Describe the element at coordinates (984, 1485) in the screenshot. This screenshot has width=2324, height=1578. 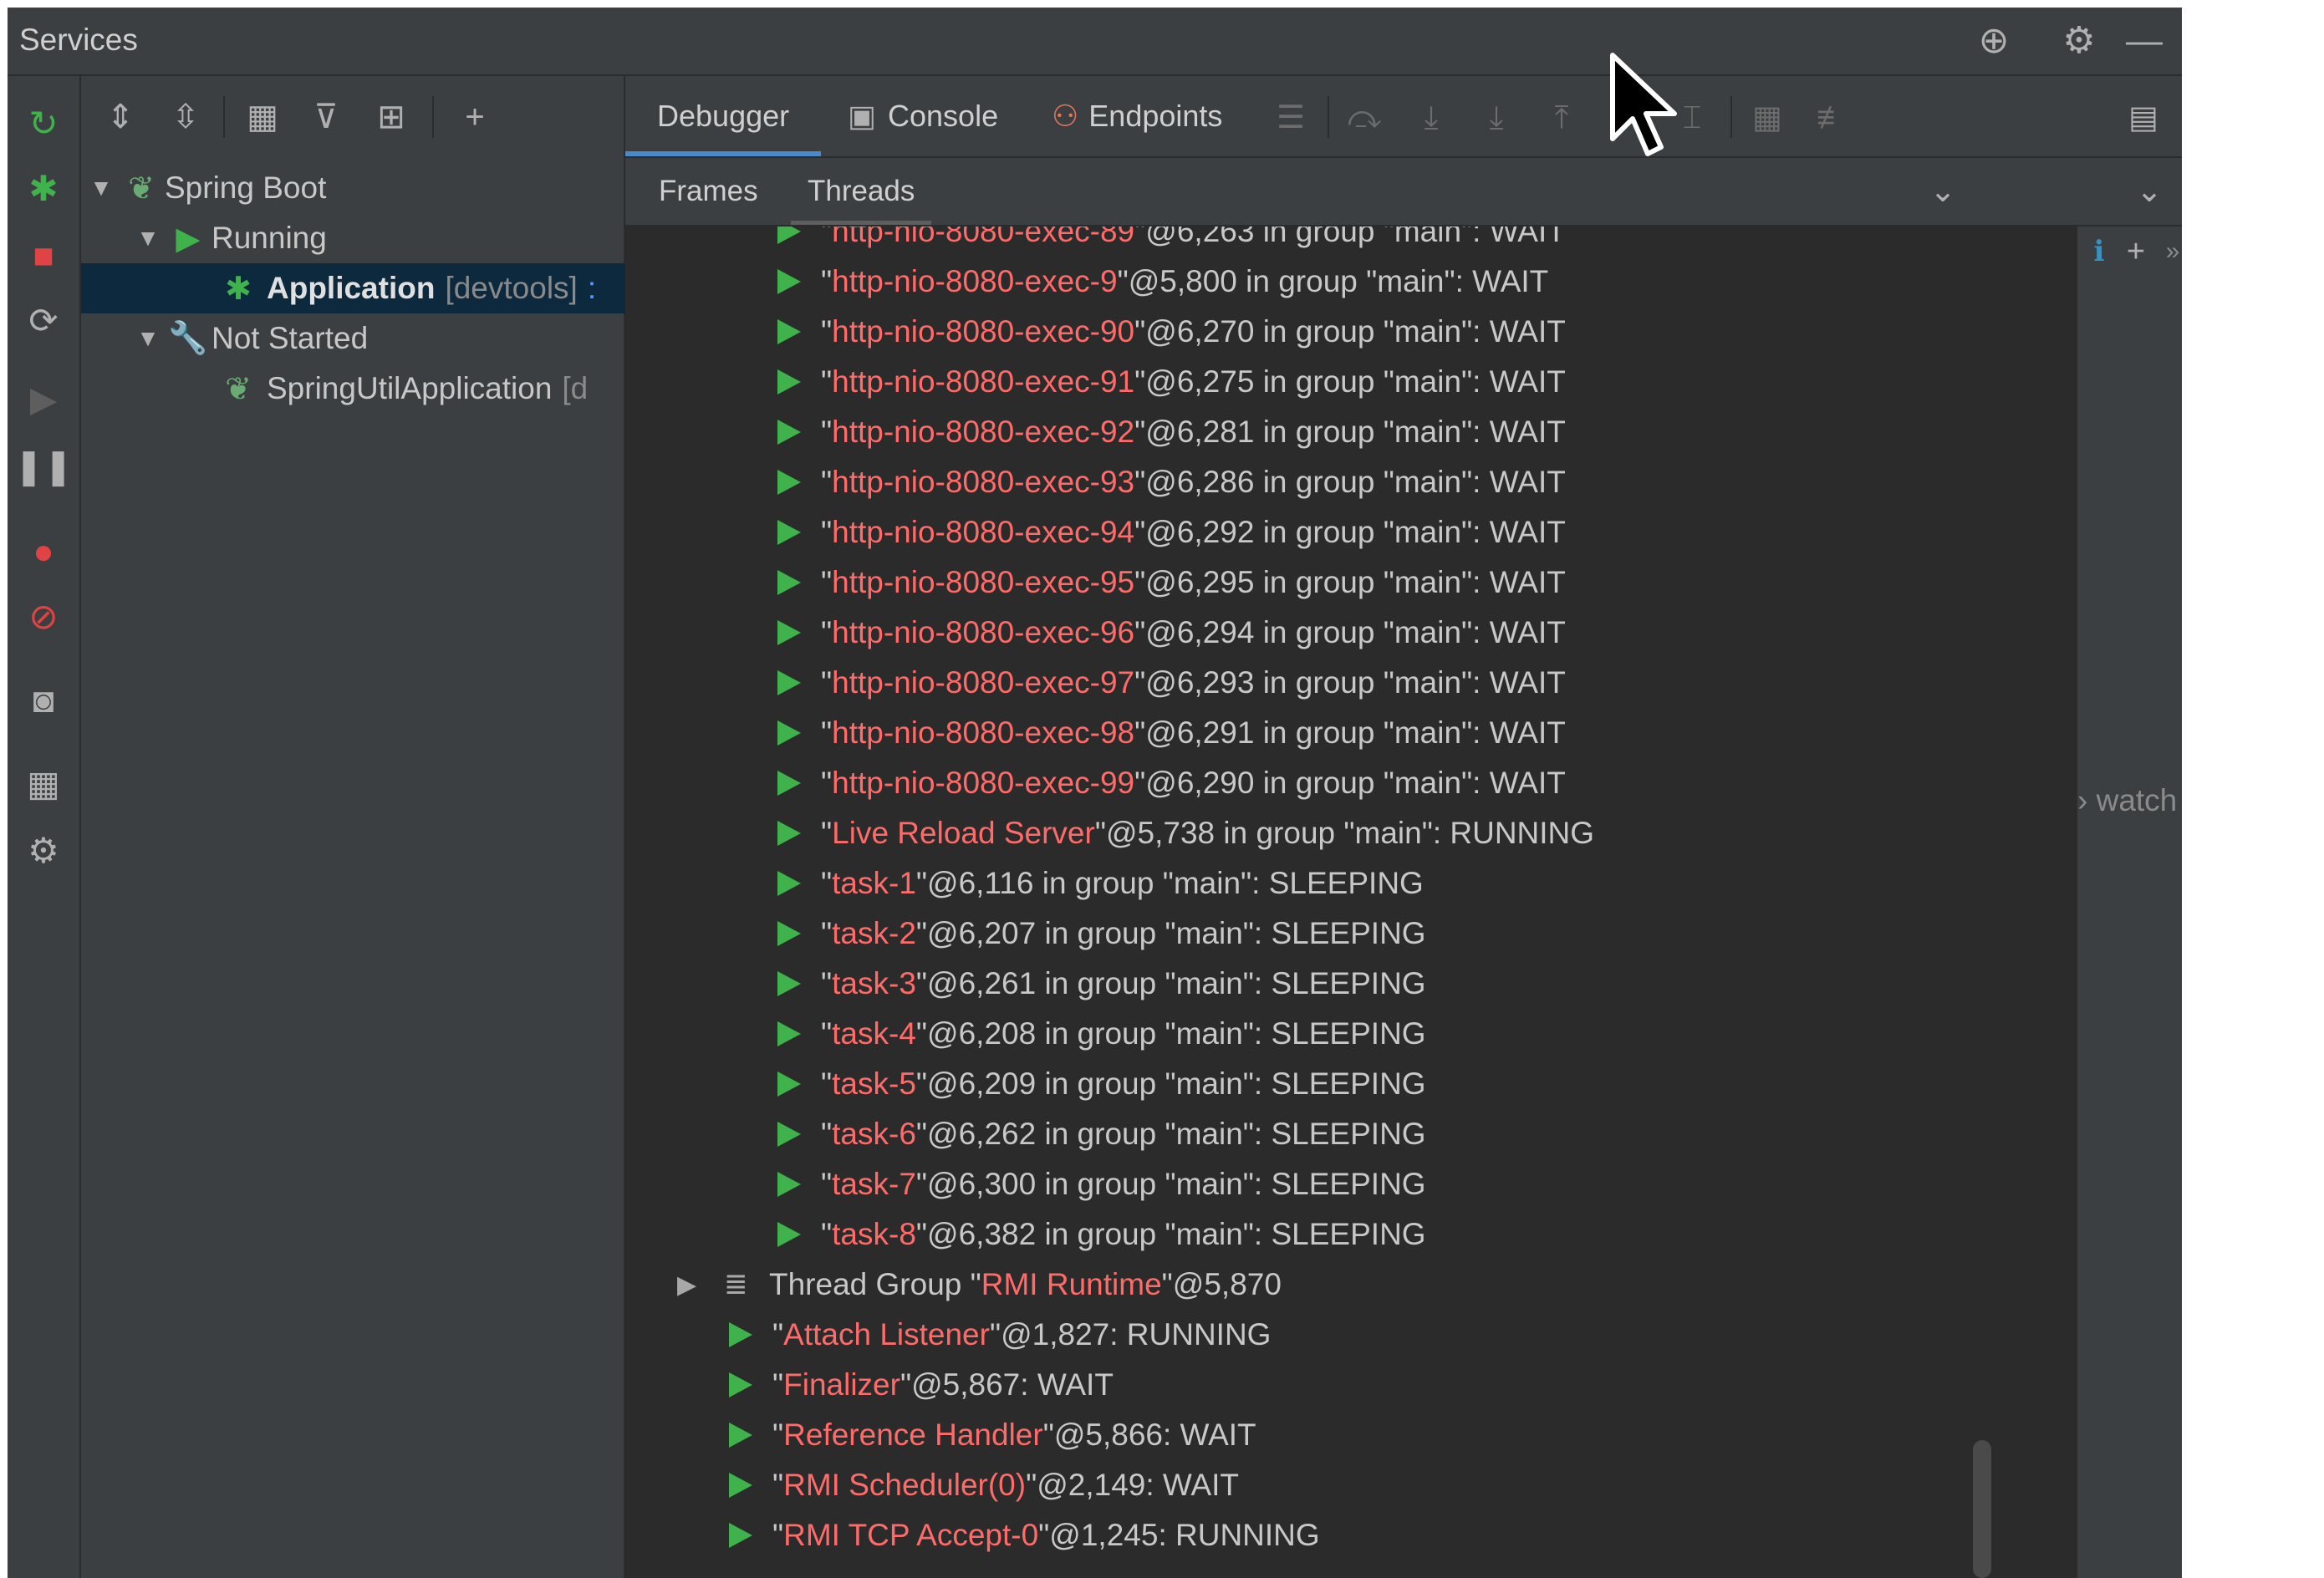
I see `thread-row: " RMI Scheduler(0) " @2,149: WAIT` at that location.